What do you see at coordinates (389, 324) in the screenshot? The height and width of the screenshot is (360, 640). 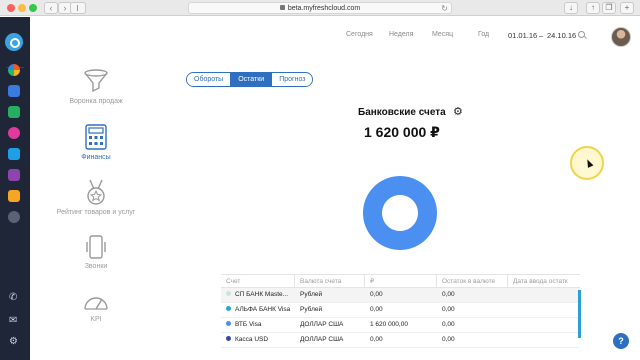 I see `cell-text: 1 620 000,00` at bounding box center [389, 324].